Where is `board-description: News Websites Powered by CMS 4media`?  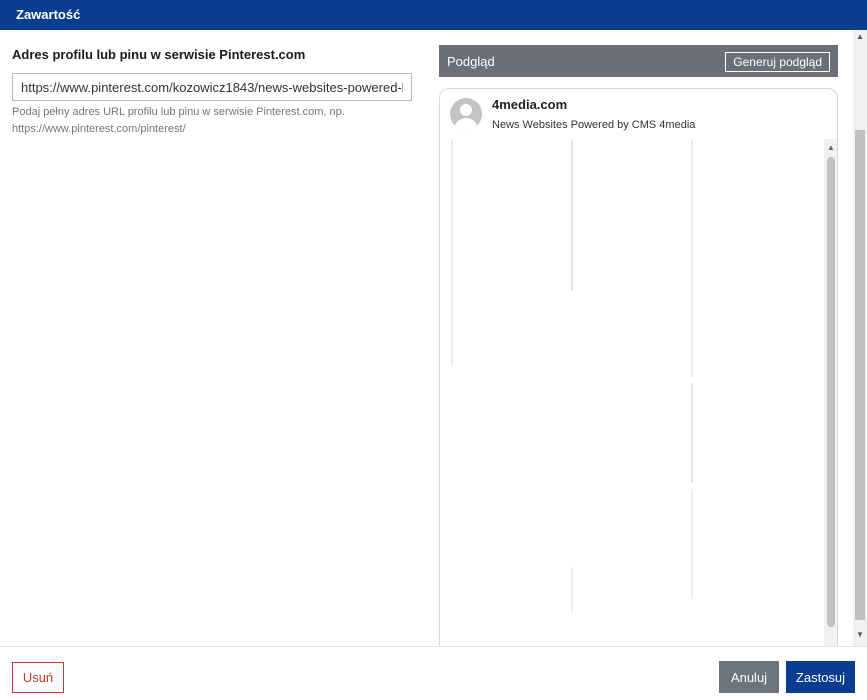
board-description: News Websites Powered by CMS 4media is located at coordinates (594, 125).